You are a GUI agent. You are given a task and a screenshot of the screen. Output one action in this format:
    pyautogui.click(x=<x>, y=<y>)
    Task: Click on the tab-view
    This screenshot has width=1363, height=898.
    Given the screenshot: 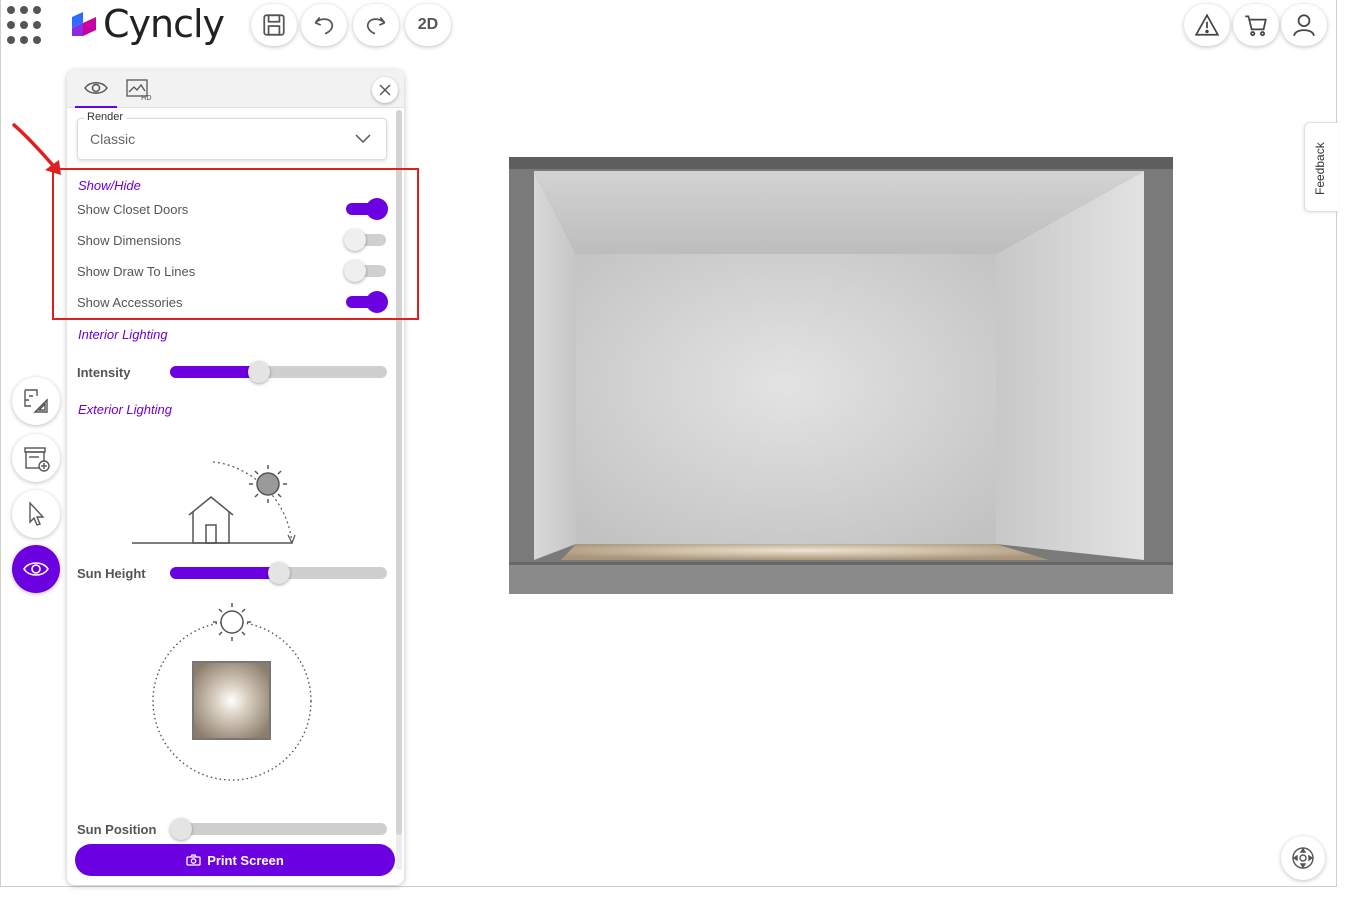 What is the action you would take?
    pyautogui.click(x=96, y=89)
    